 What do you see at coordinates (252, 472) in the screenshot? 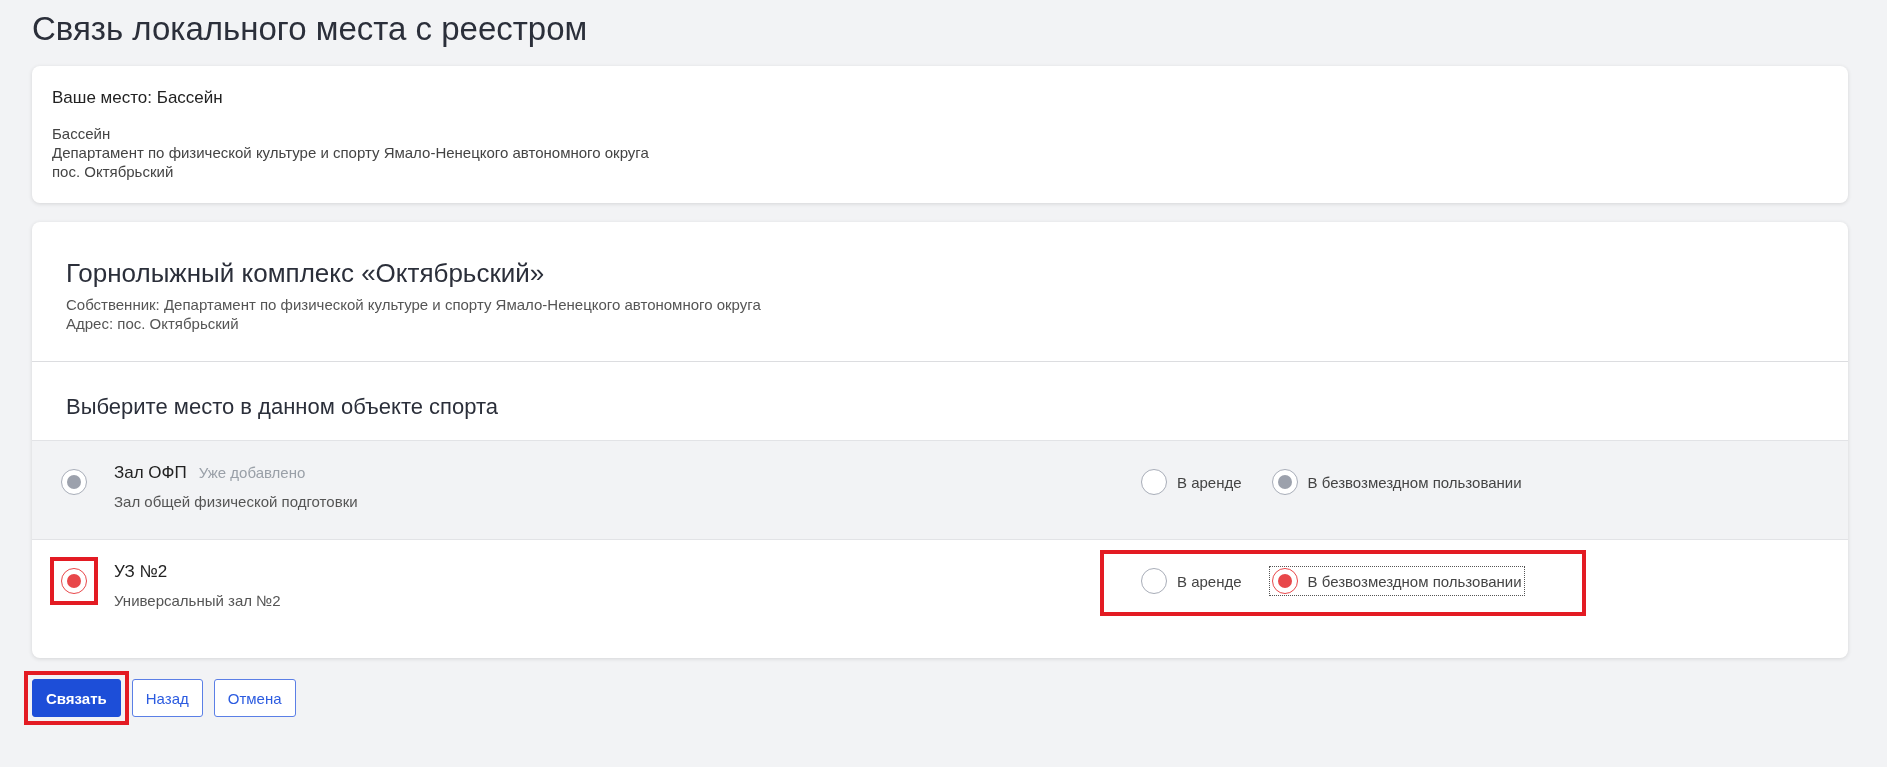
I see `status-label: Уже добавлено` at bounding box center [252, 472].